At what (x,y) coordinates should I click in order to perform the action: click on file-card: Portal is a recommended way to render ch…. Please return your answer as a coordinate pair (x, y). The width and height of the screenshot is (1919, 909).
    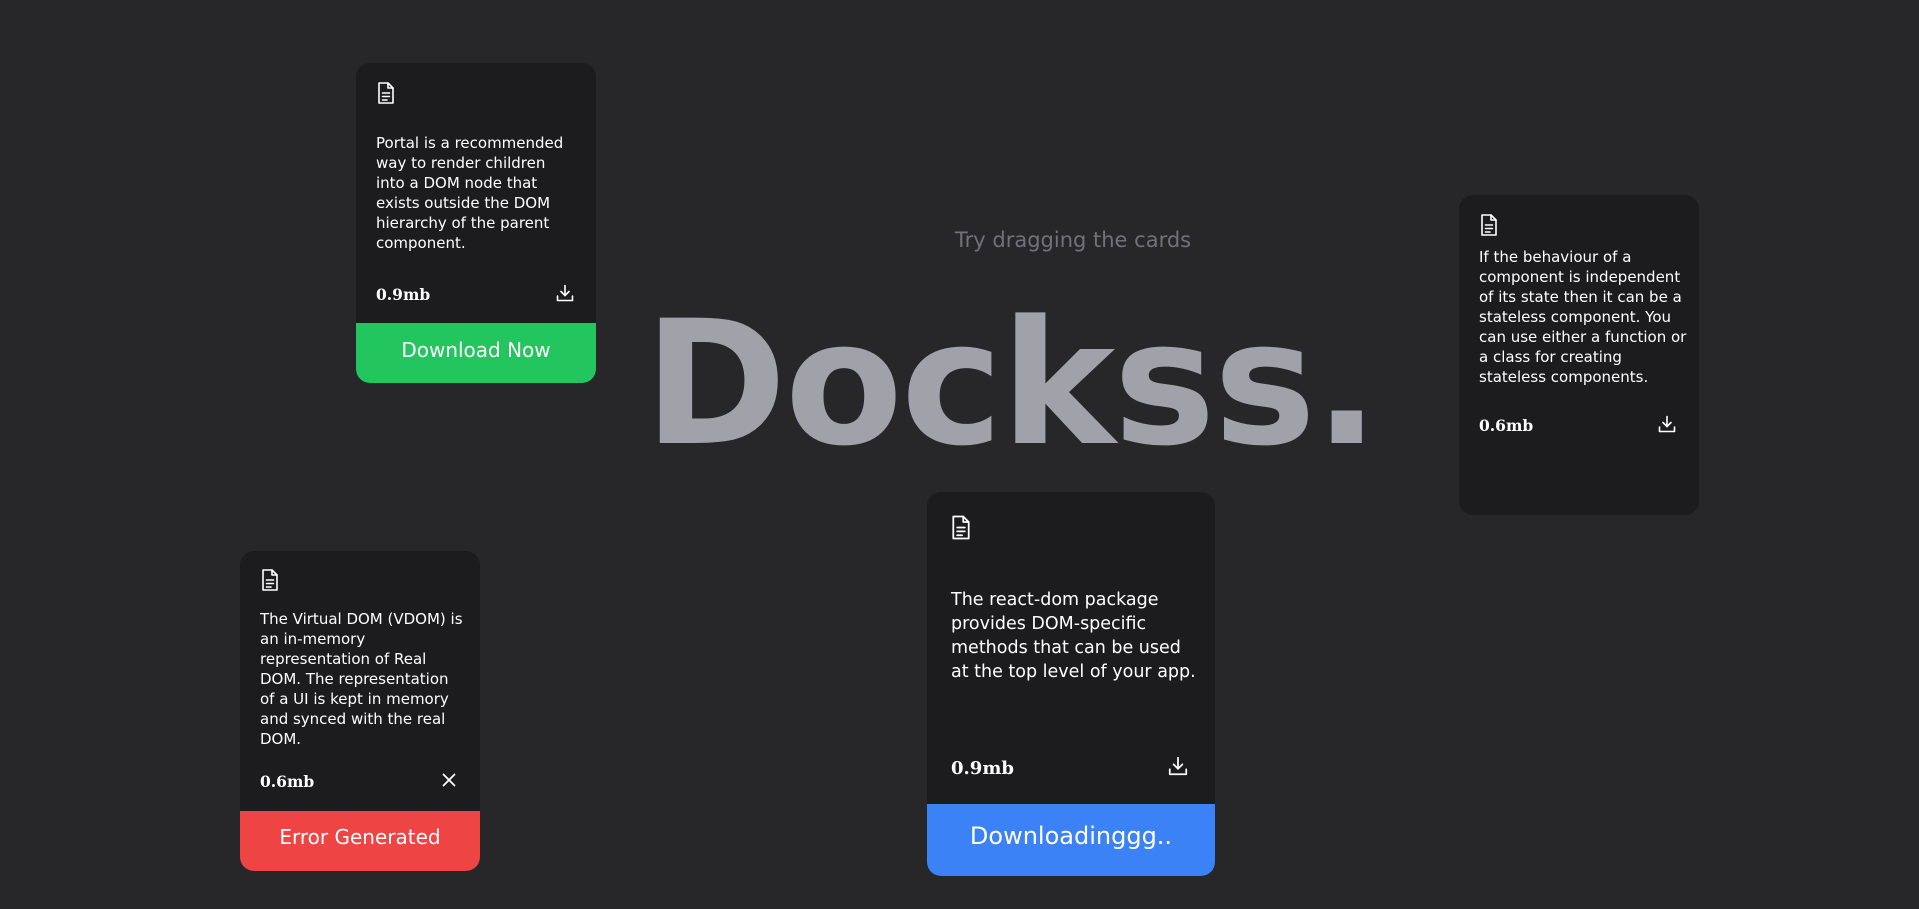
    Looking at the image, I should click on (476, 223).